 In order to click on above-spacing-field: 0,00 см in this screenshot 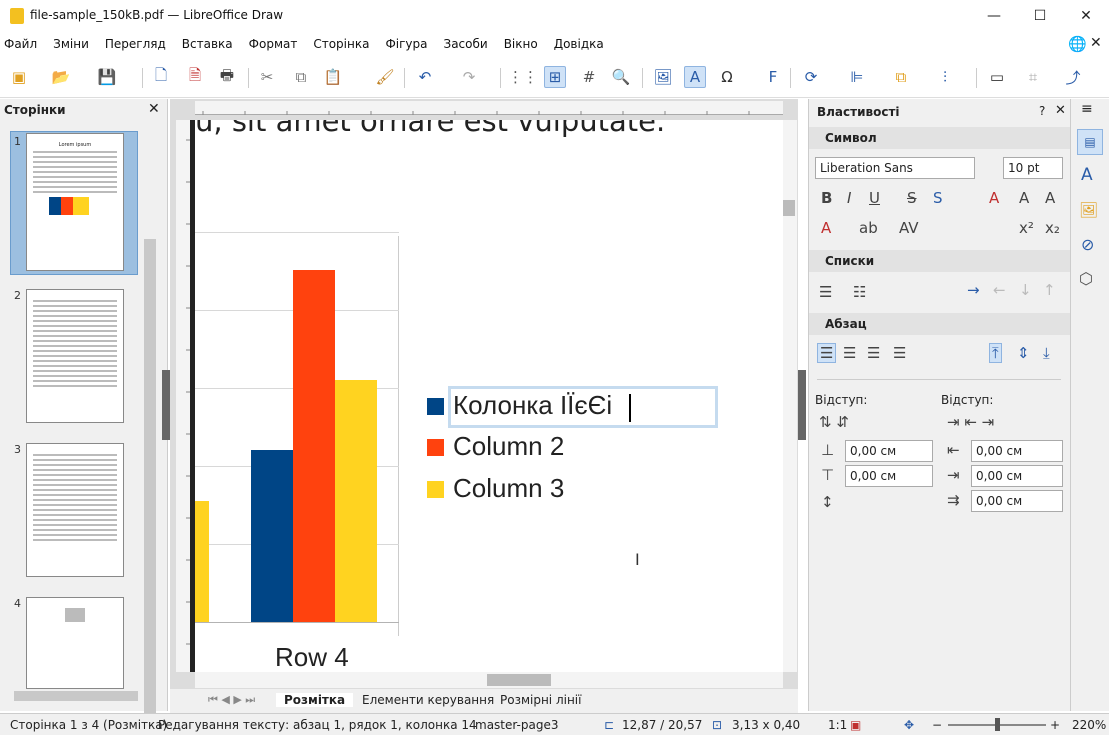, I will do `click(889, 451)`.